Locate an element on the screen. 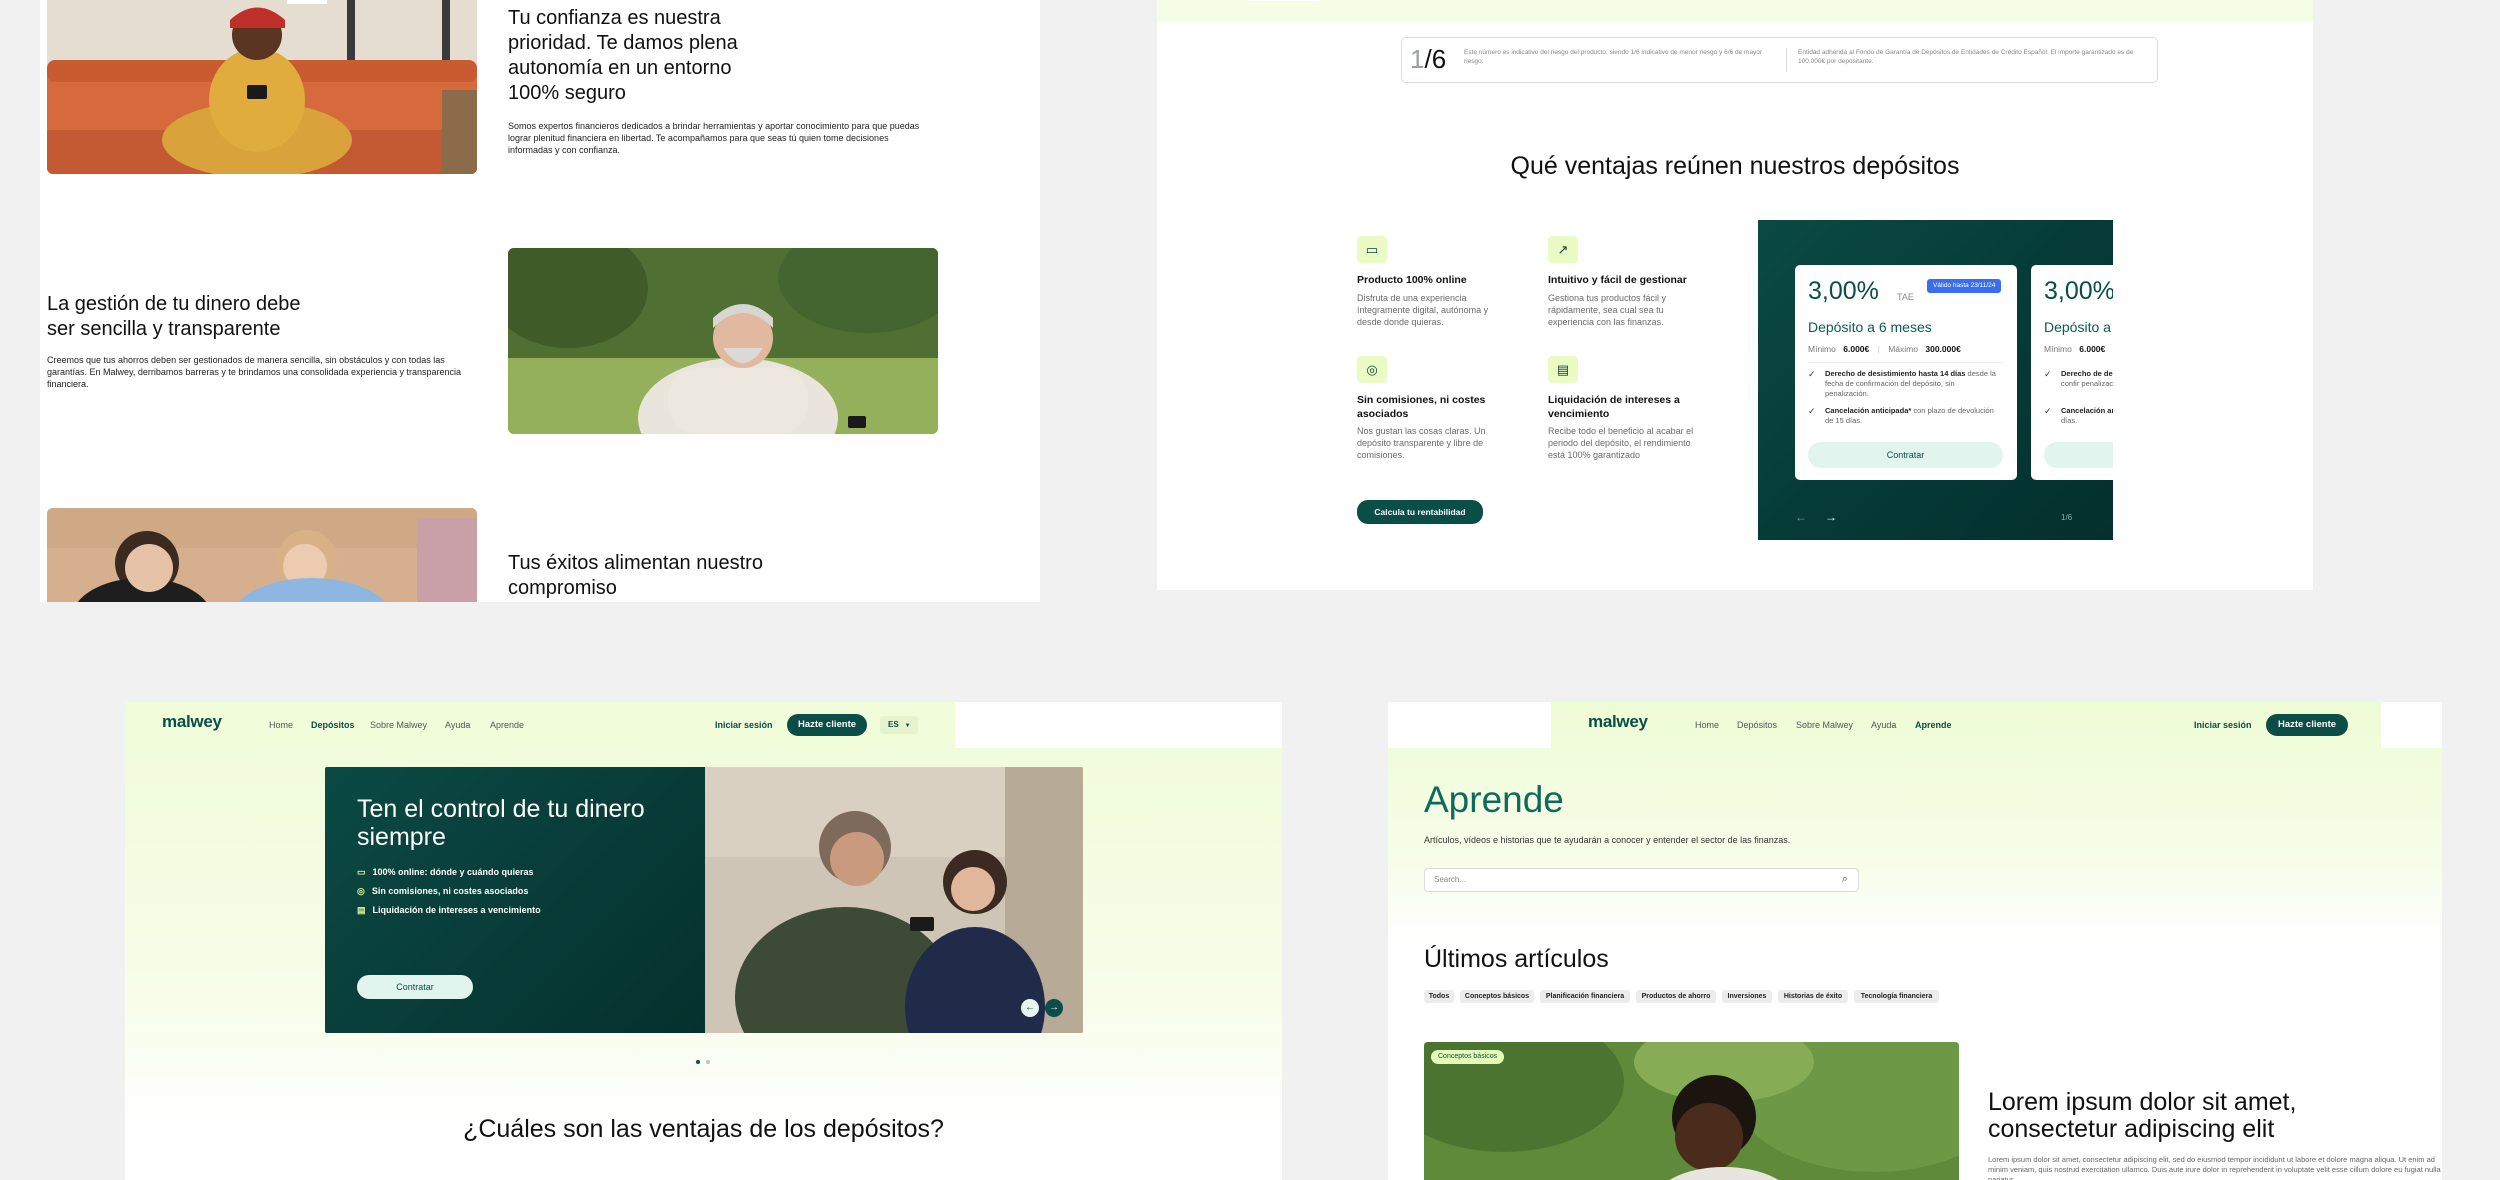  carousel-next-arrow: → is located at coordinates (1831, 517).